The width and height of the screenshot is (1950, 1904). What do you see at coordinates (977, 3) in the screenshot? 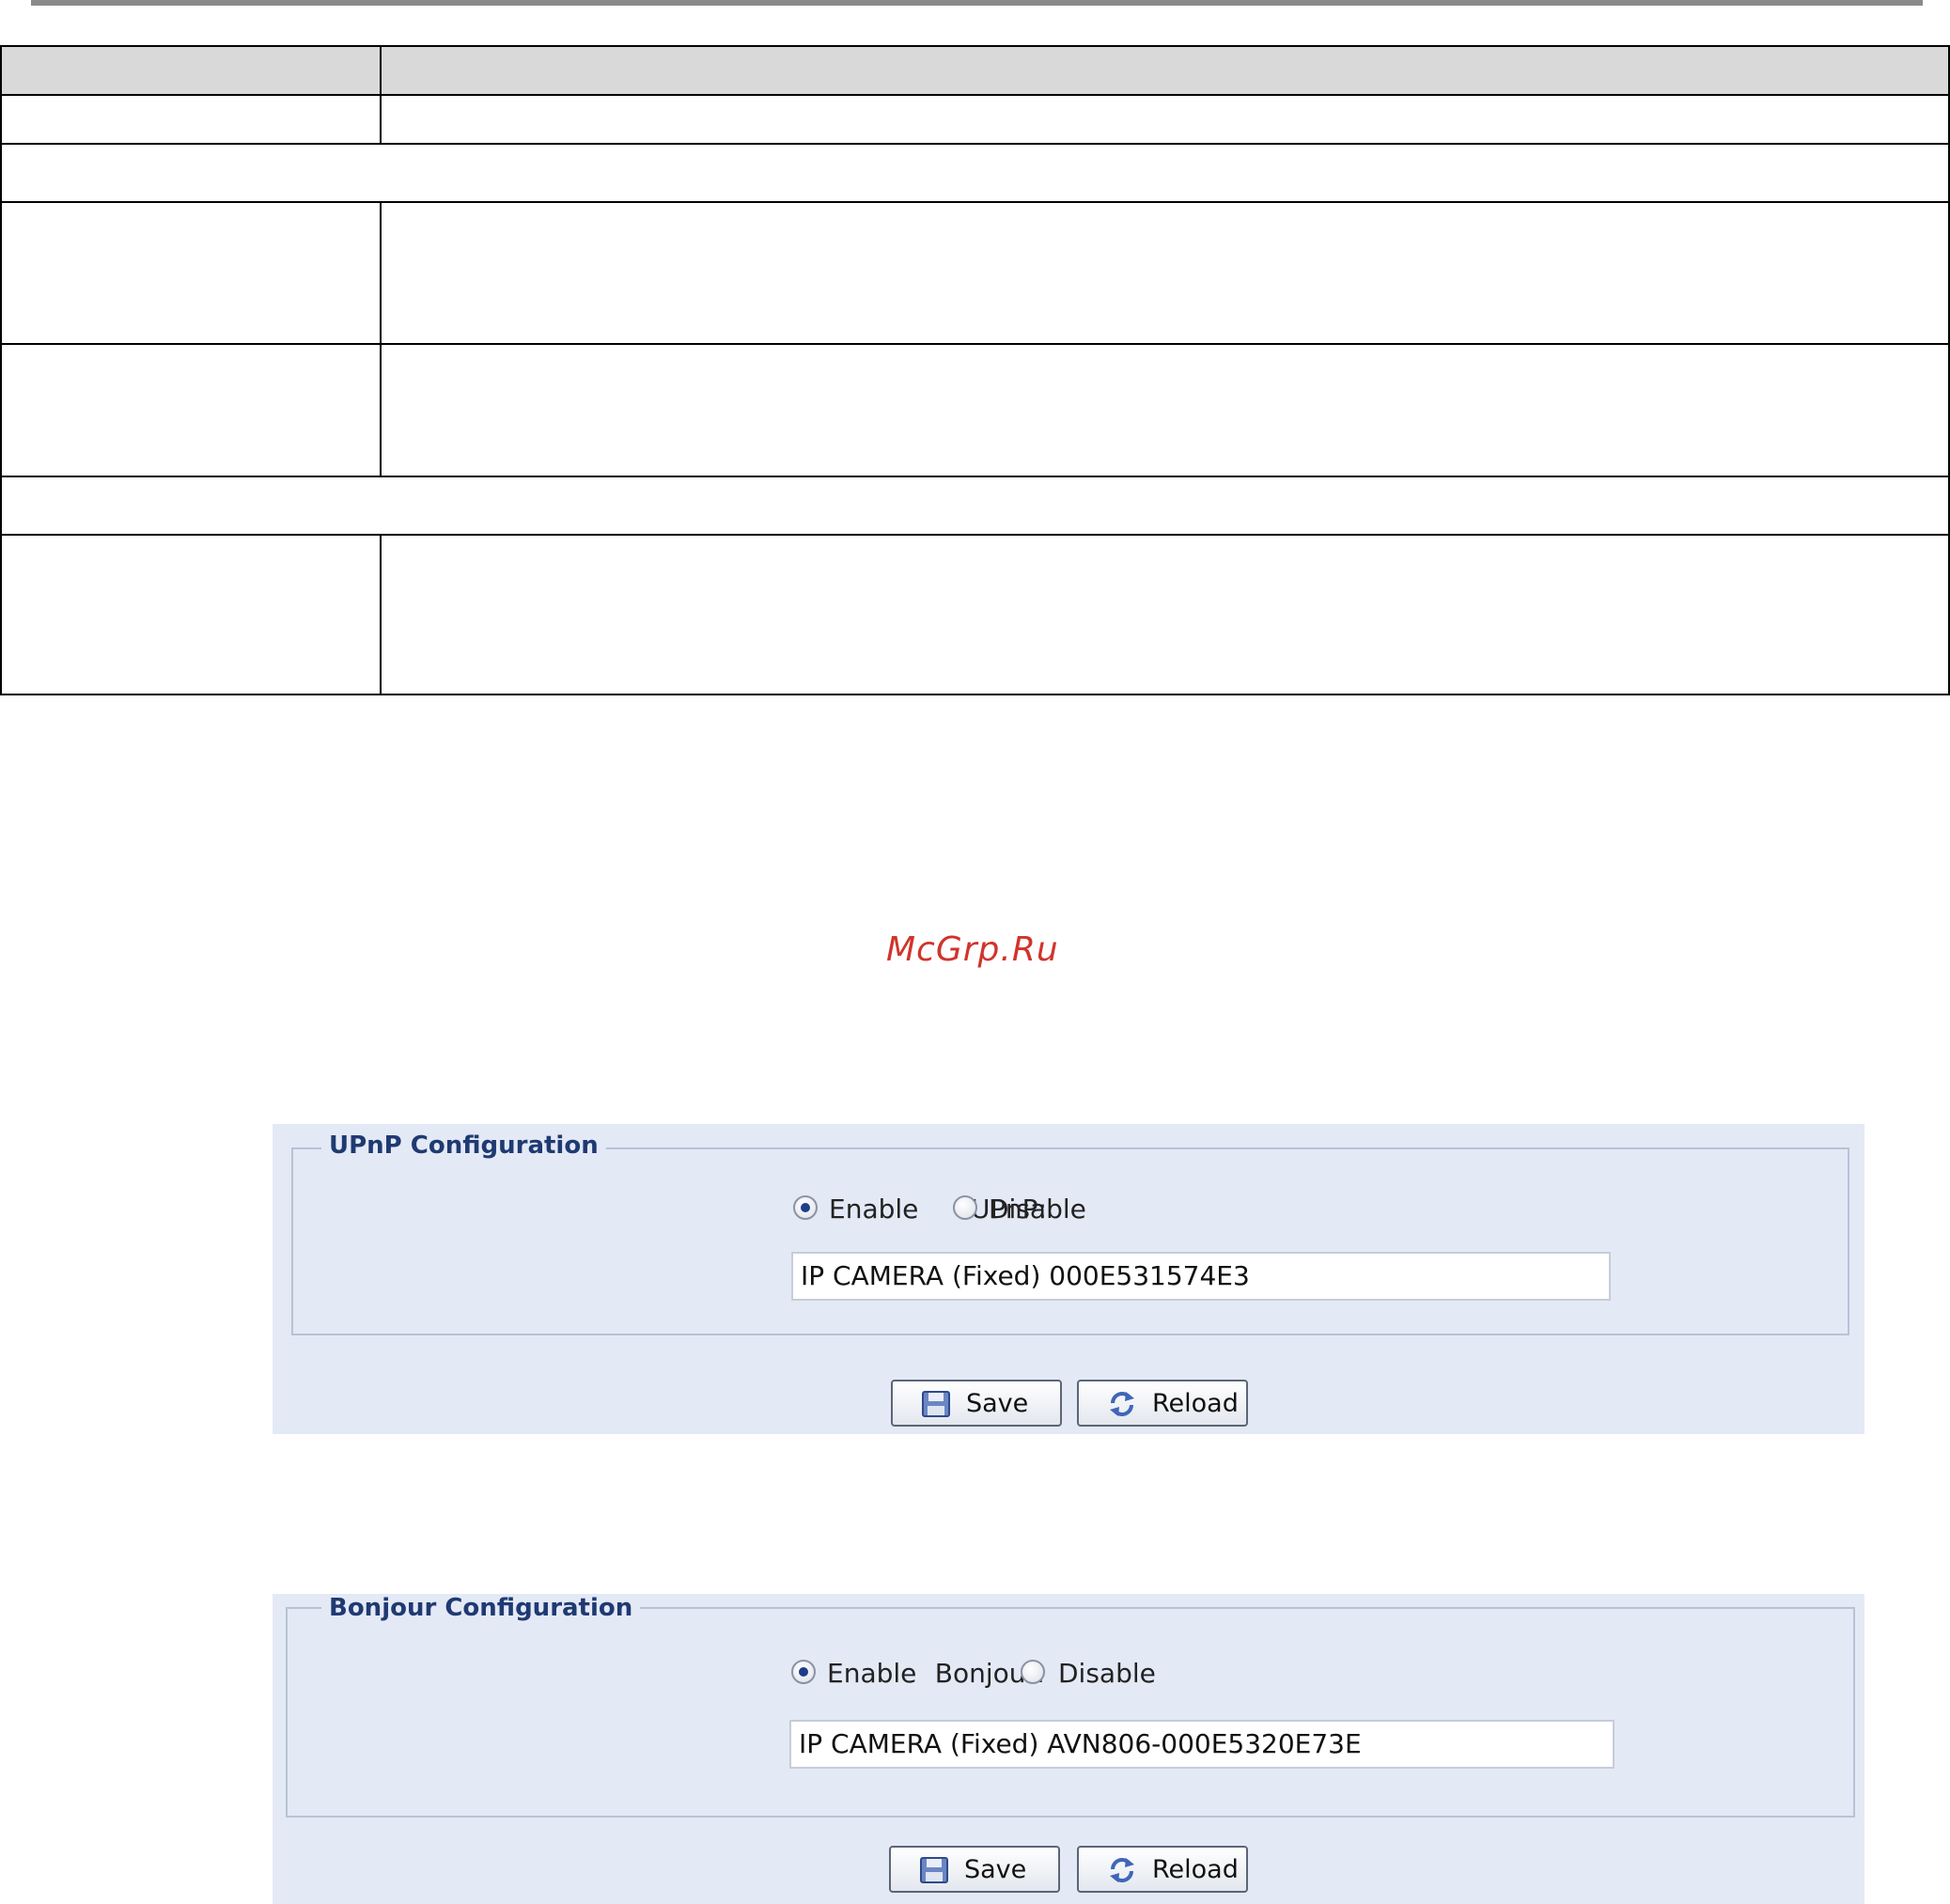
I see `top-rule` at bounding box center [977, 3].